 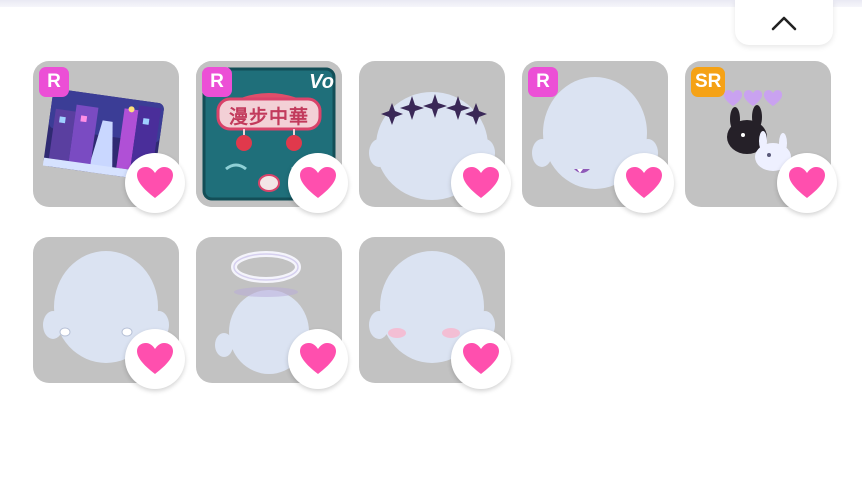 I want to click on item-tile-blush, so click(x=435, y=313).